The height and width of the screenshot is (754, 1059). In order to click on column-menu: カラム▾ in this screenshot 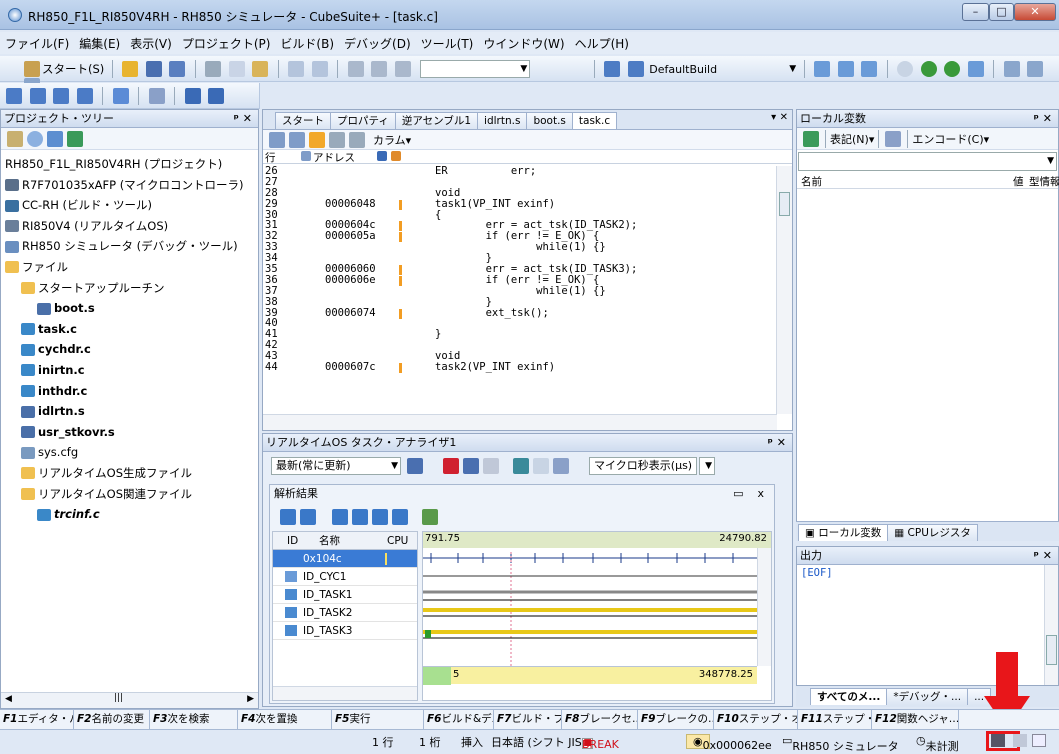, I will do `click(392, 140)`.